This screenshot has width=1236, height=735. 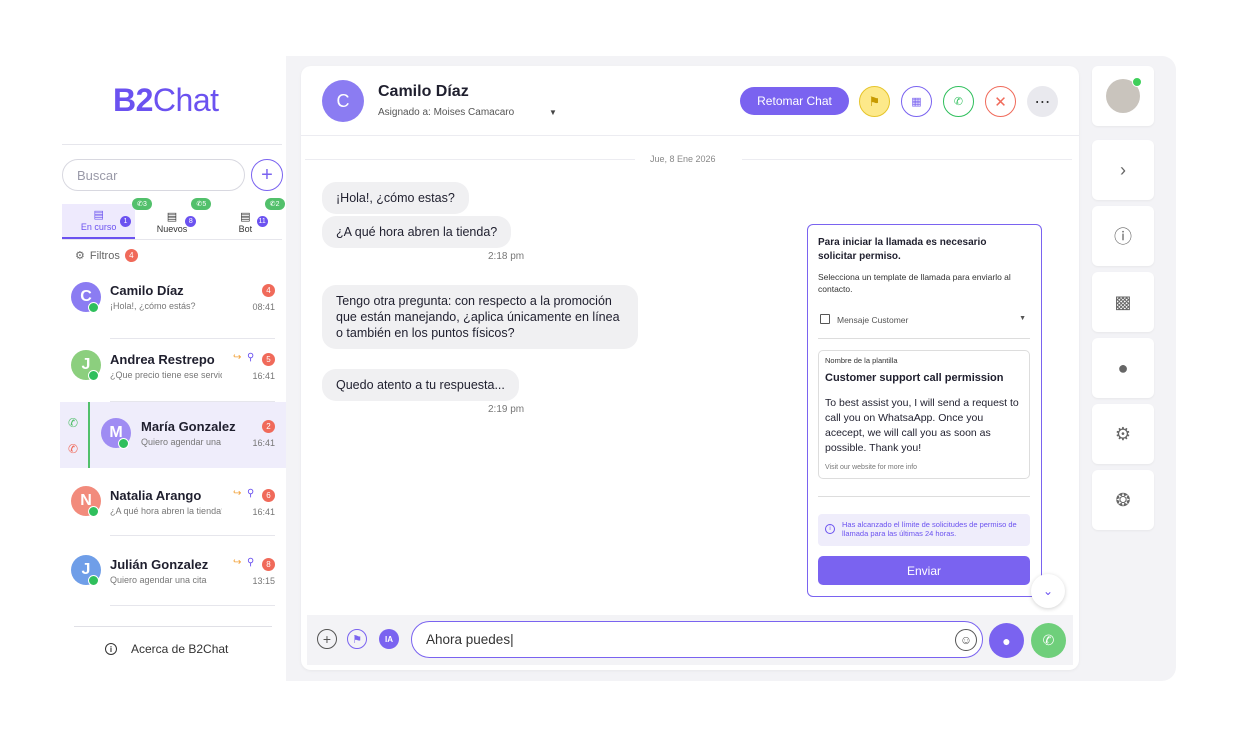 I want to click on calendar-icon, so click(x=825, y=319).